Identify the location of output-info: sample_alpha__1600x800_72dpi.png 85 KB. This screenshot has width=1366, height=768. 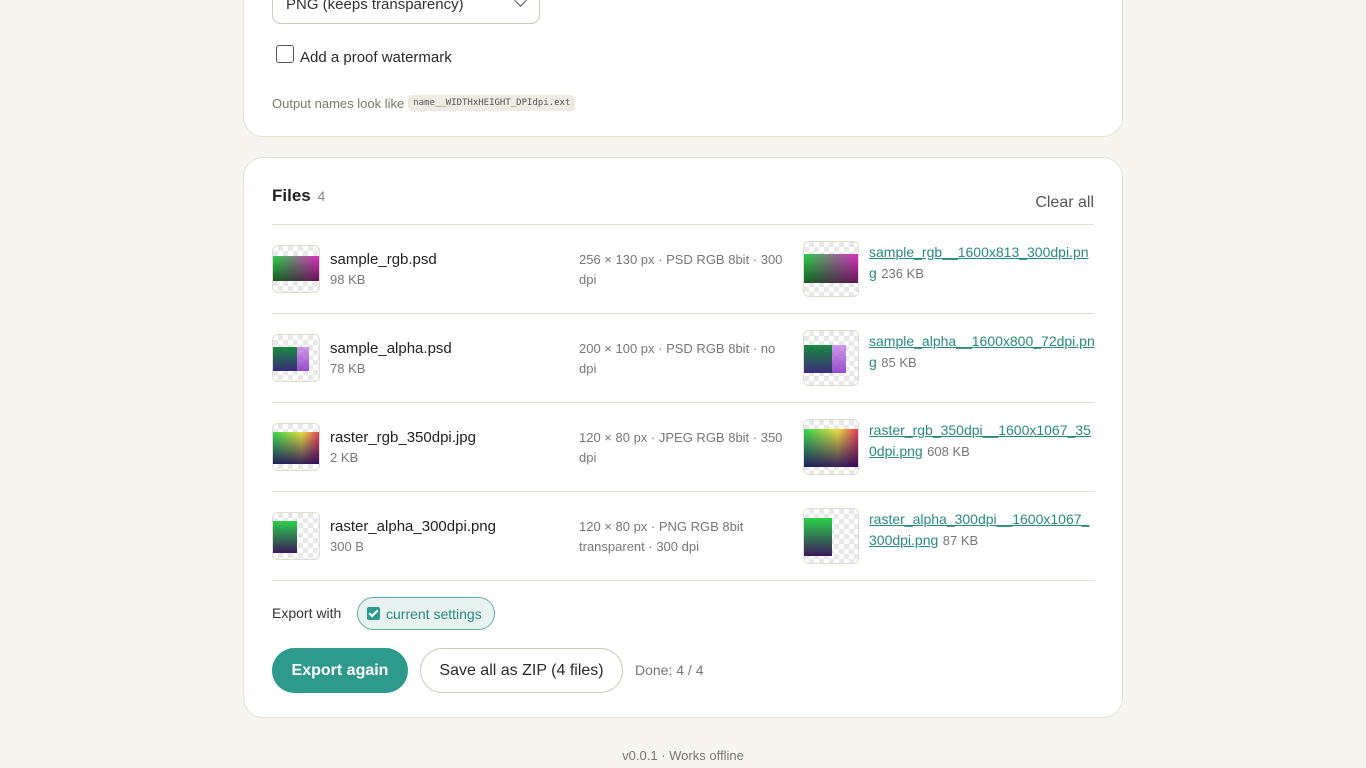
(982, 352).